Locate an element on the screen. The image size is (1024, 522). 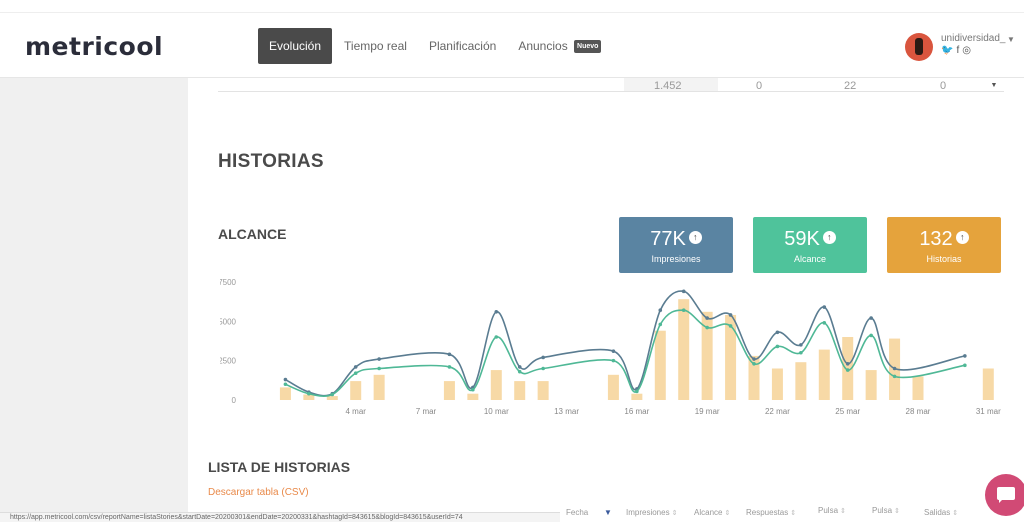
scroll-down-icon: ▼ is located at coordinates (994, 86).